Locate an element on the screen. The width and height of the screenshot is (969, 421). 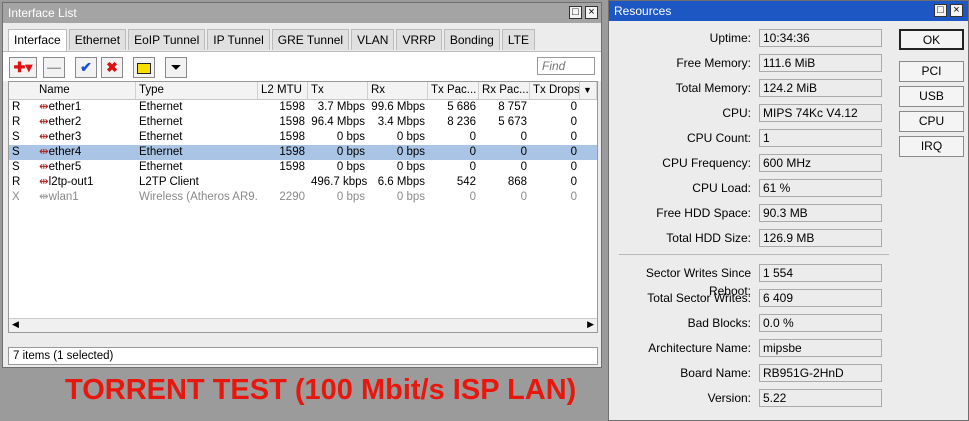
resource-value: mipsbe is located at coordinates (820, 348).